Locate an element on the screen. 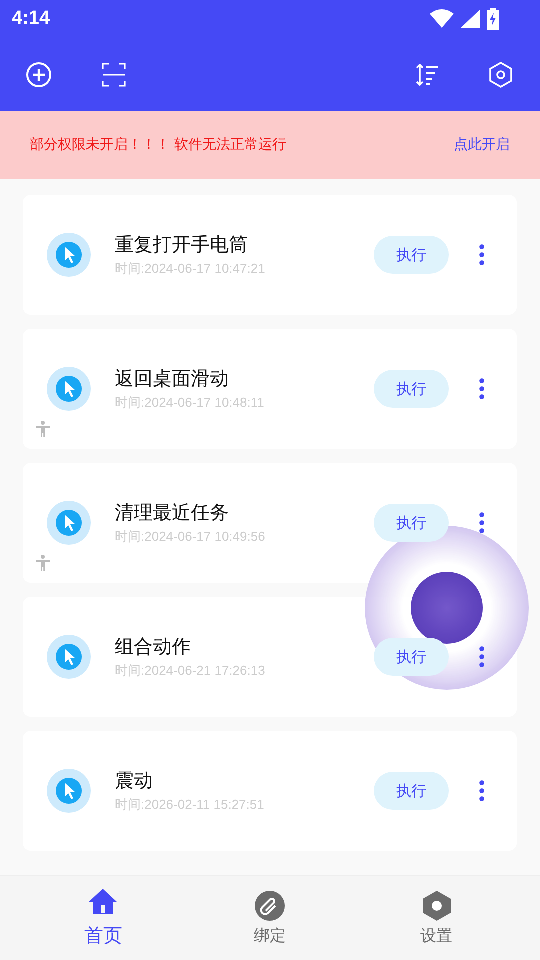 This screenshot has width=540, height=960. signal-icon is located at coordinates (470, 19).